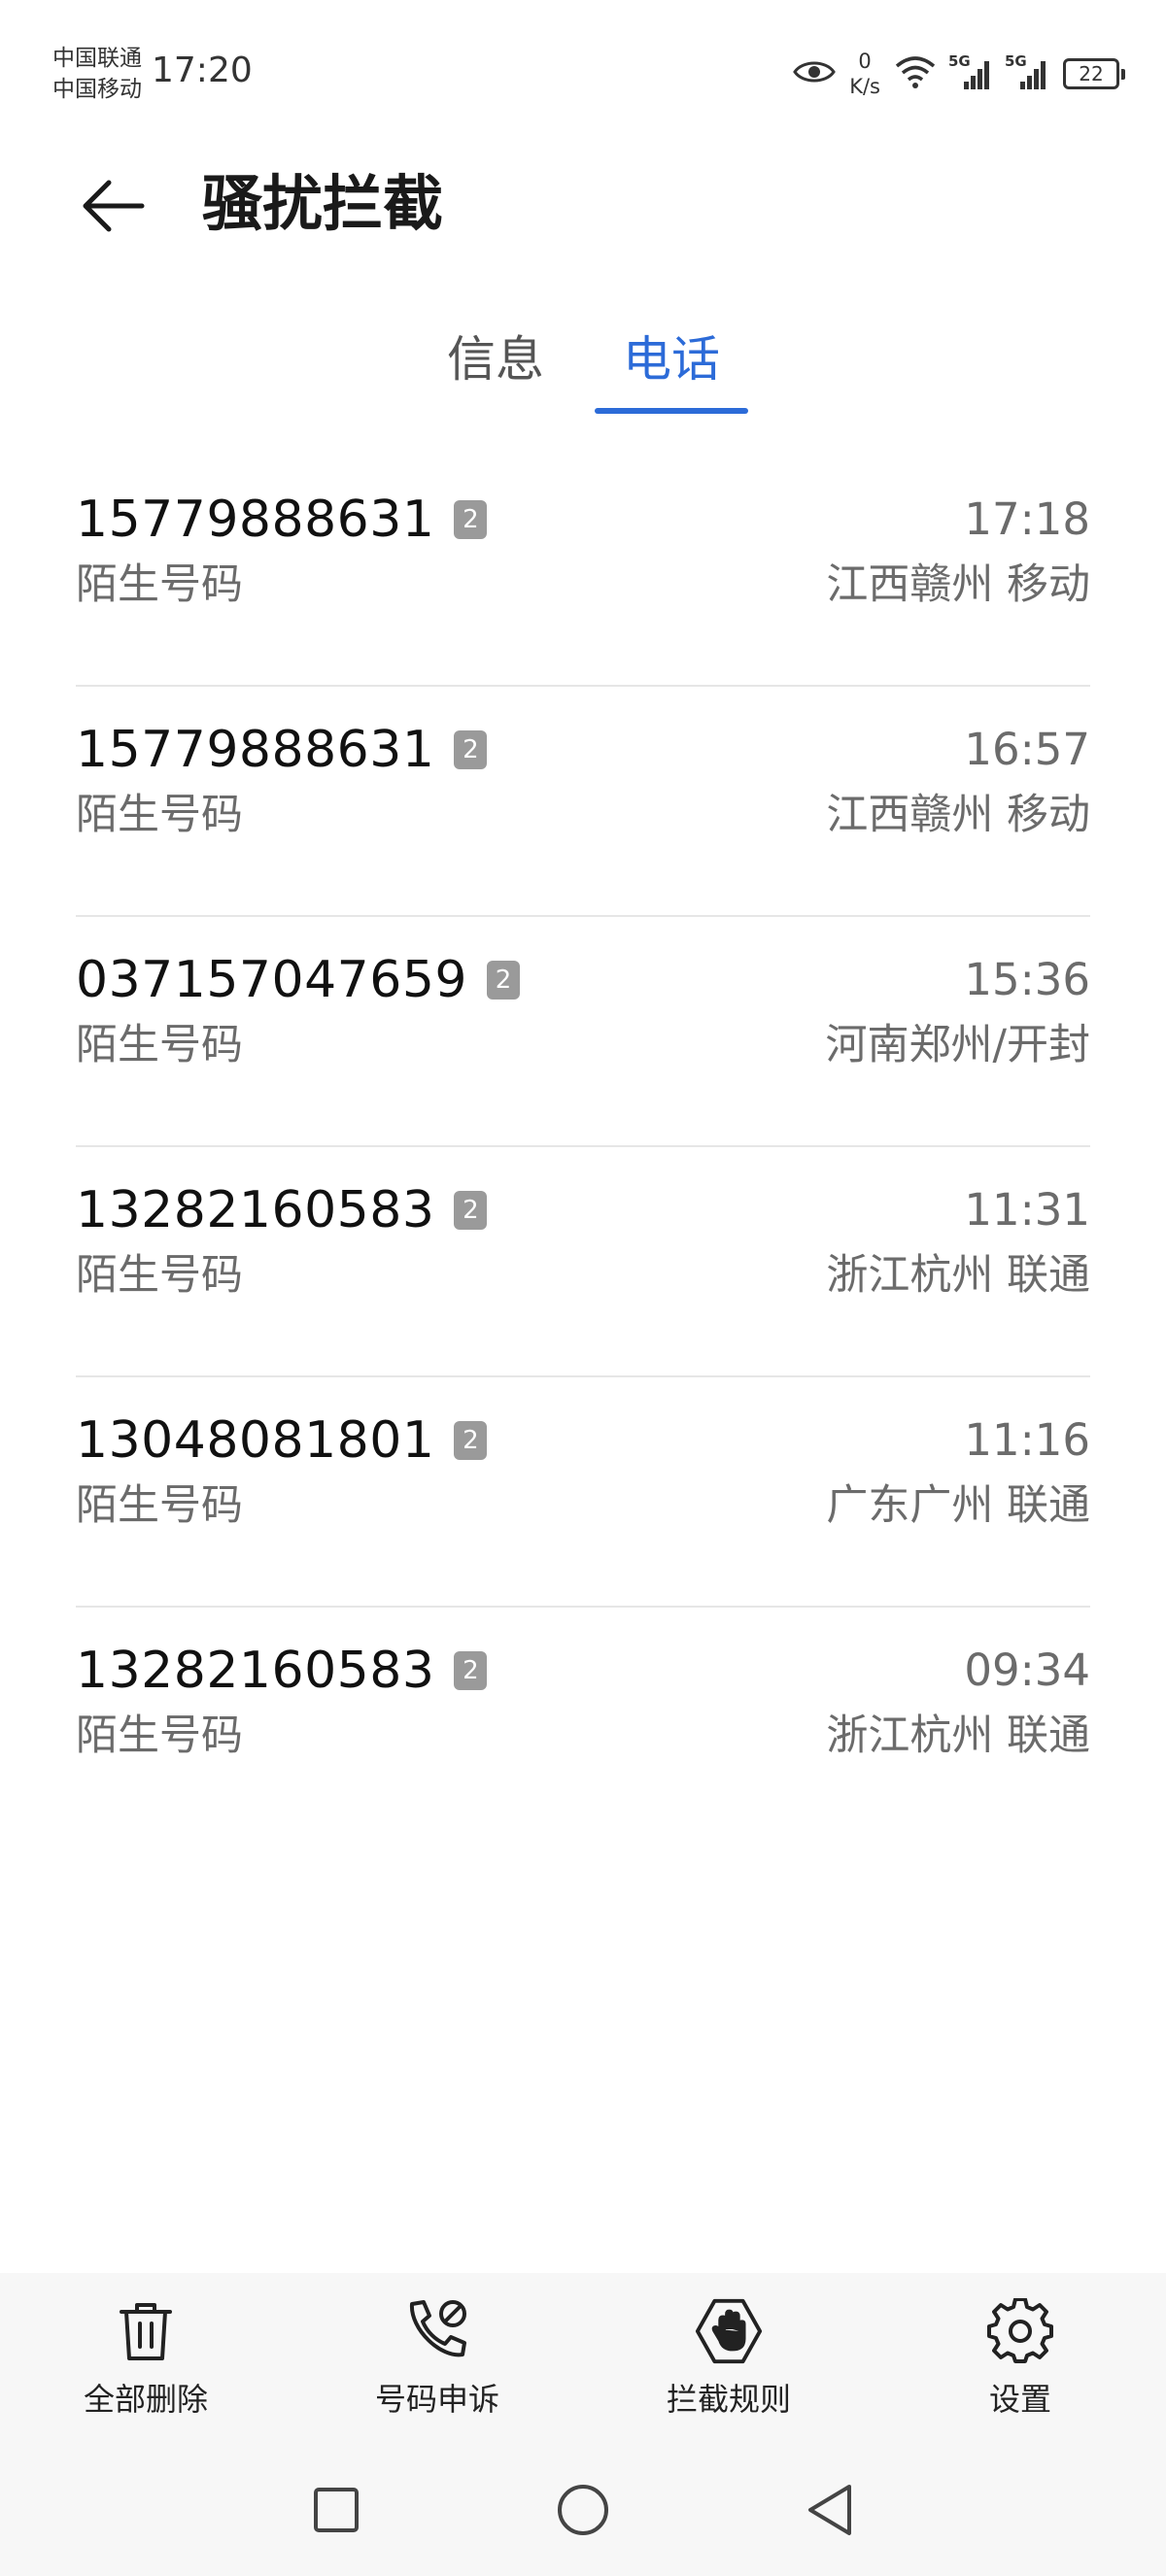 The height and width of the screenshot is (2576, 1166). Describe the element at coordinates (437, 2331) in the screenshot. I see `phone-appeal-icon` at that location.